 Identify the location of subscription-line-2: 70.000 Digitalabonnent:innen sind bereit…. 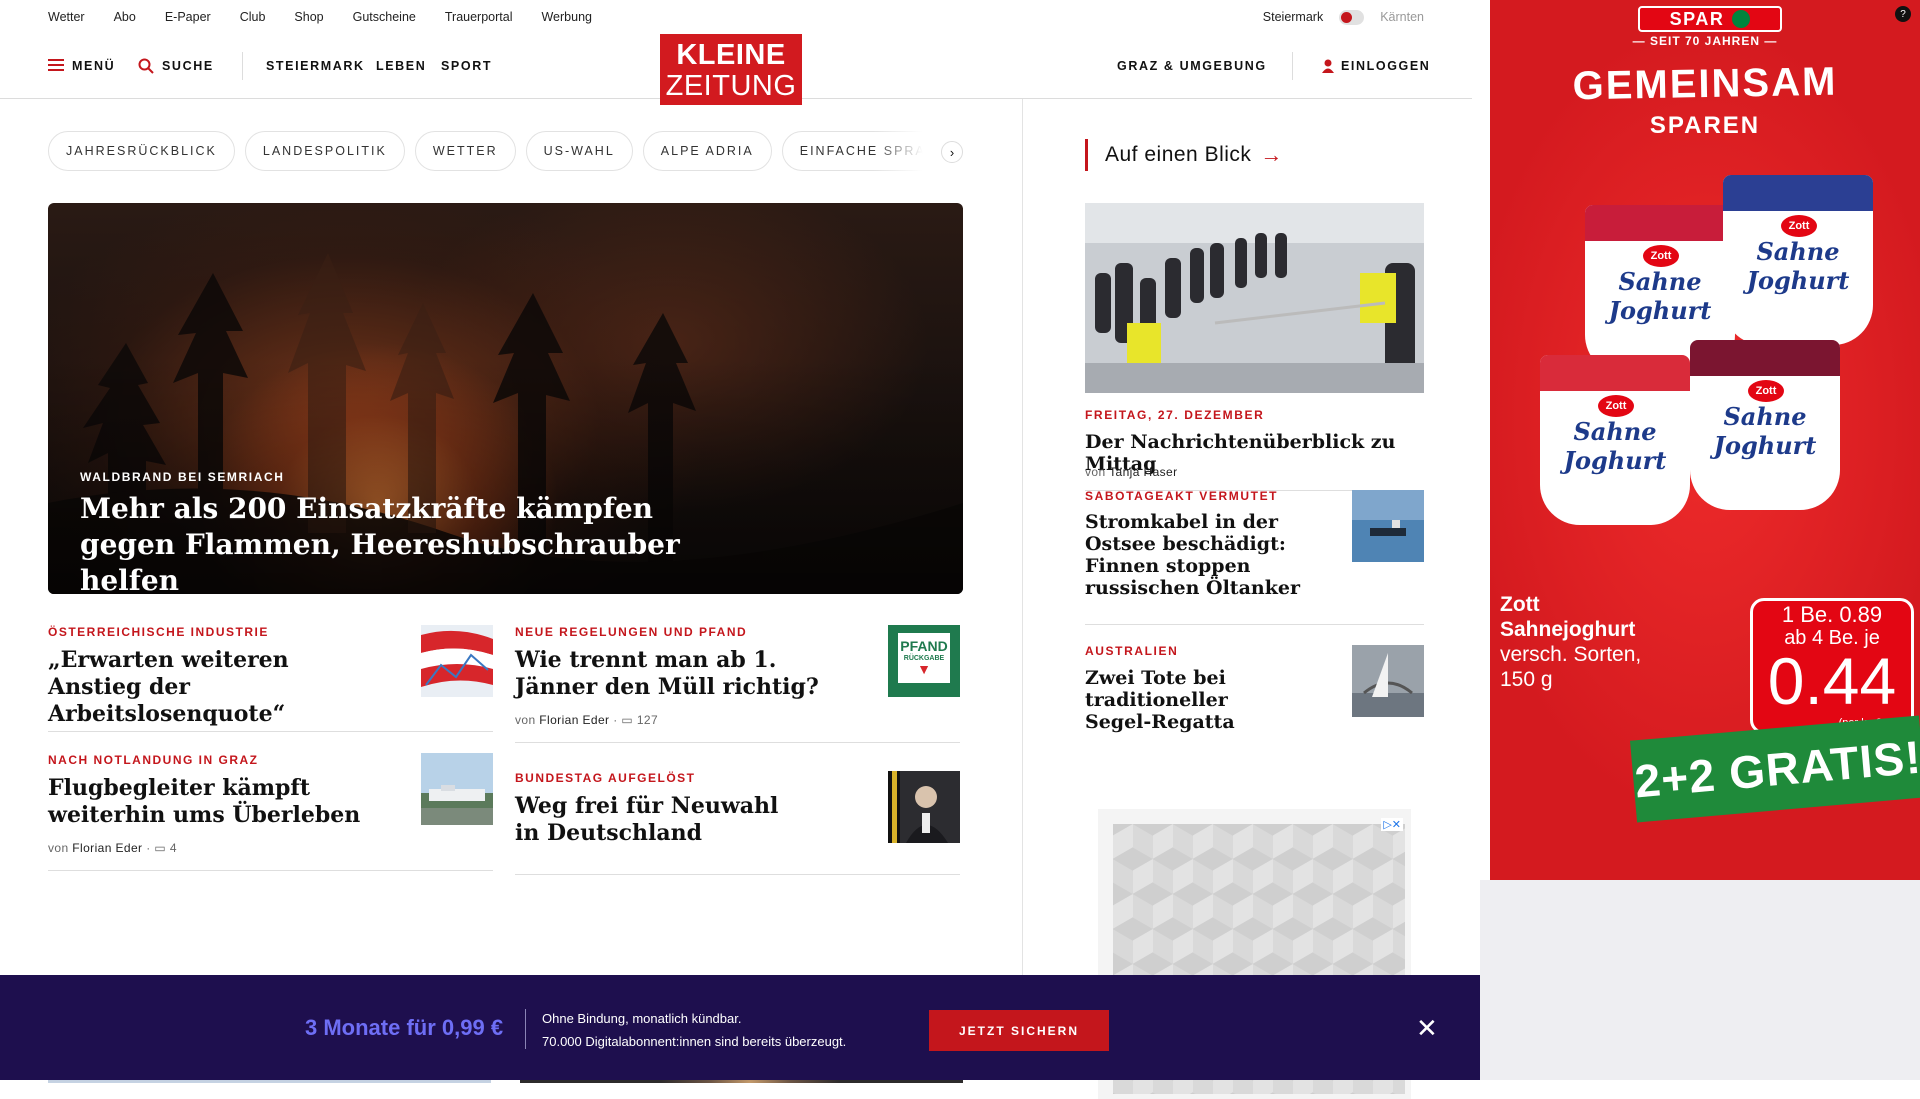
(694, 1041).